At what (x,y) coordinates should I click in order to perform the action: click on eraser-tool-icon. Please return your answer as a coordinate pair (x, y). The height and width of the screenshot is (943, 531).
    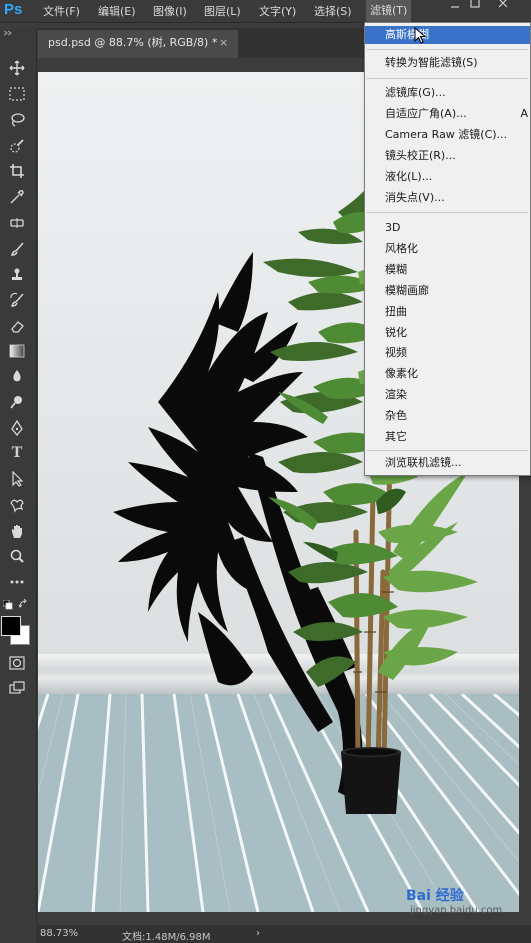
    Looking at the image, I should click on (17, 326).